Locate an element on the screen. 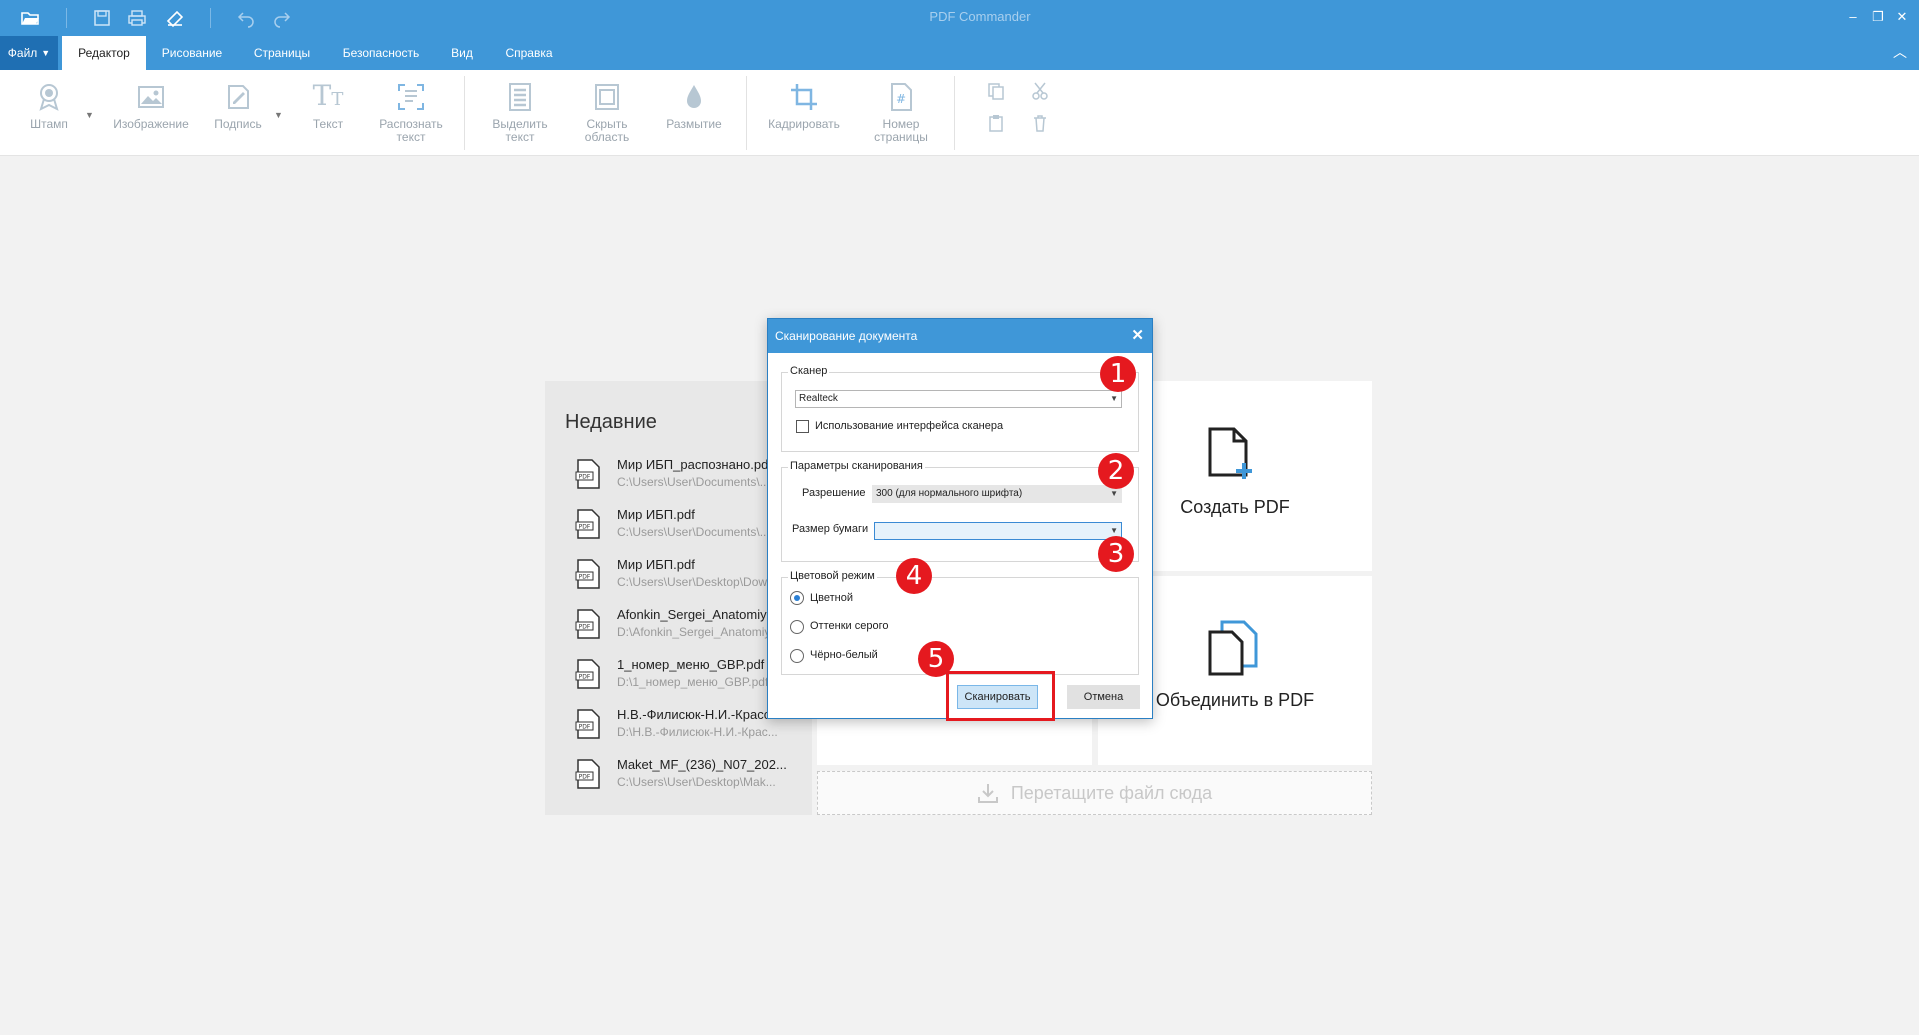  scanner-select: Realteck ▼ is located at coordinates (958, 399).